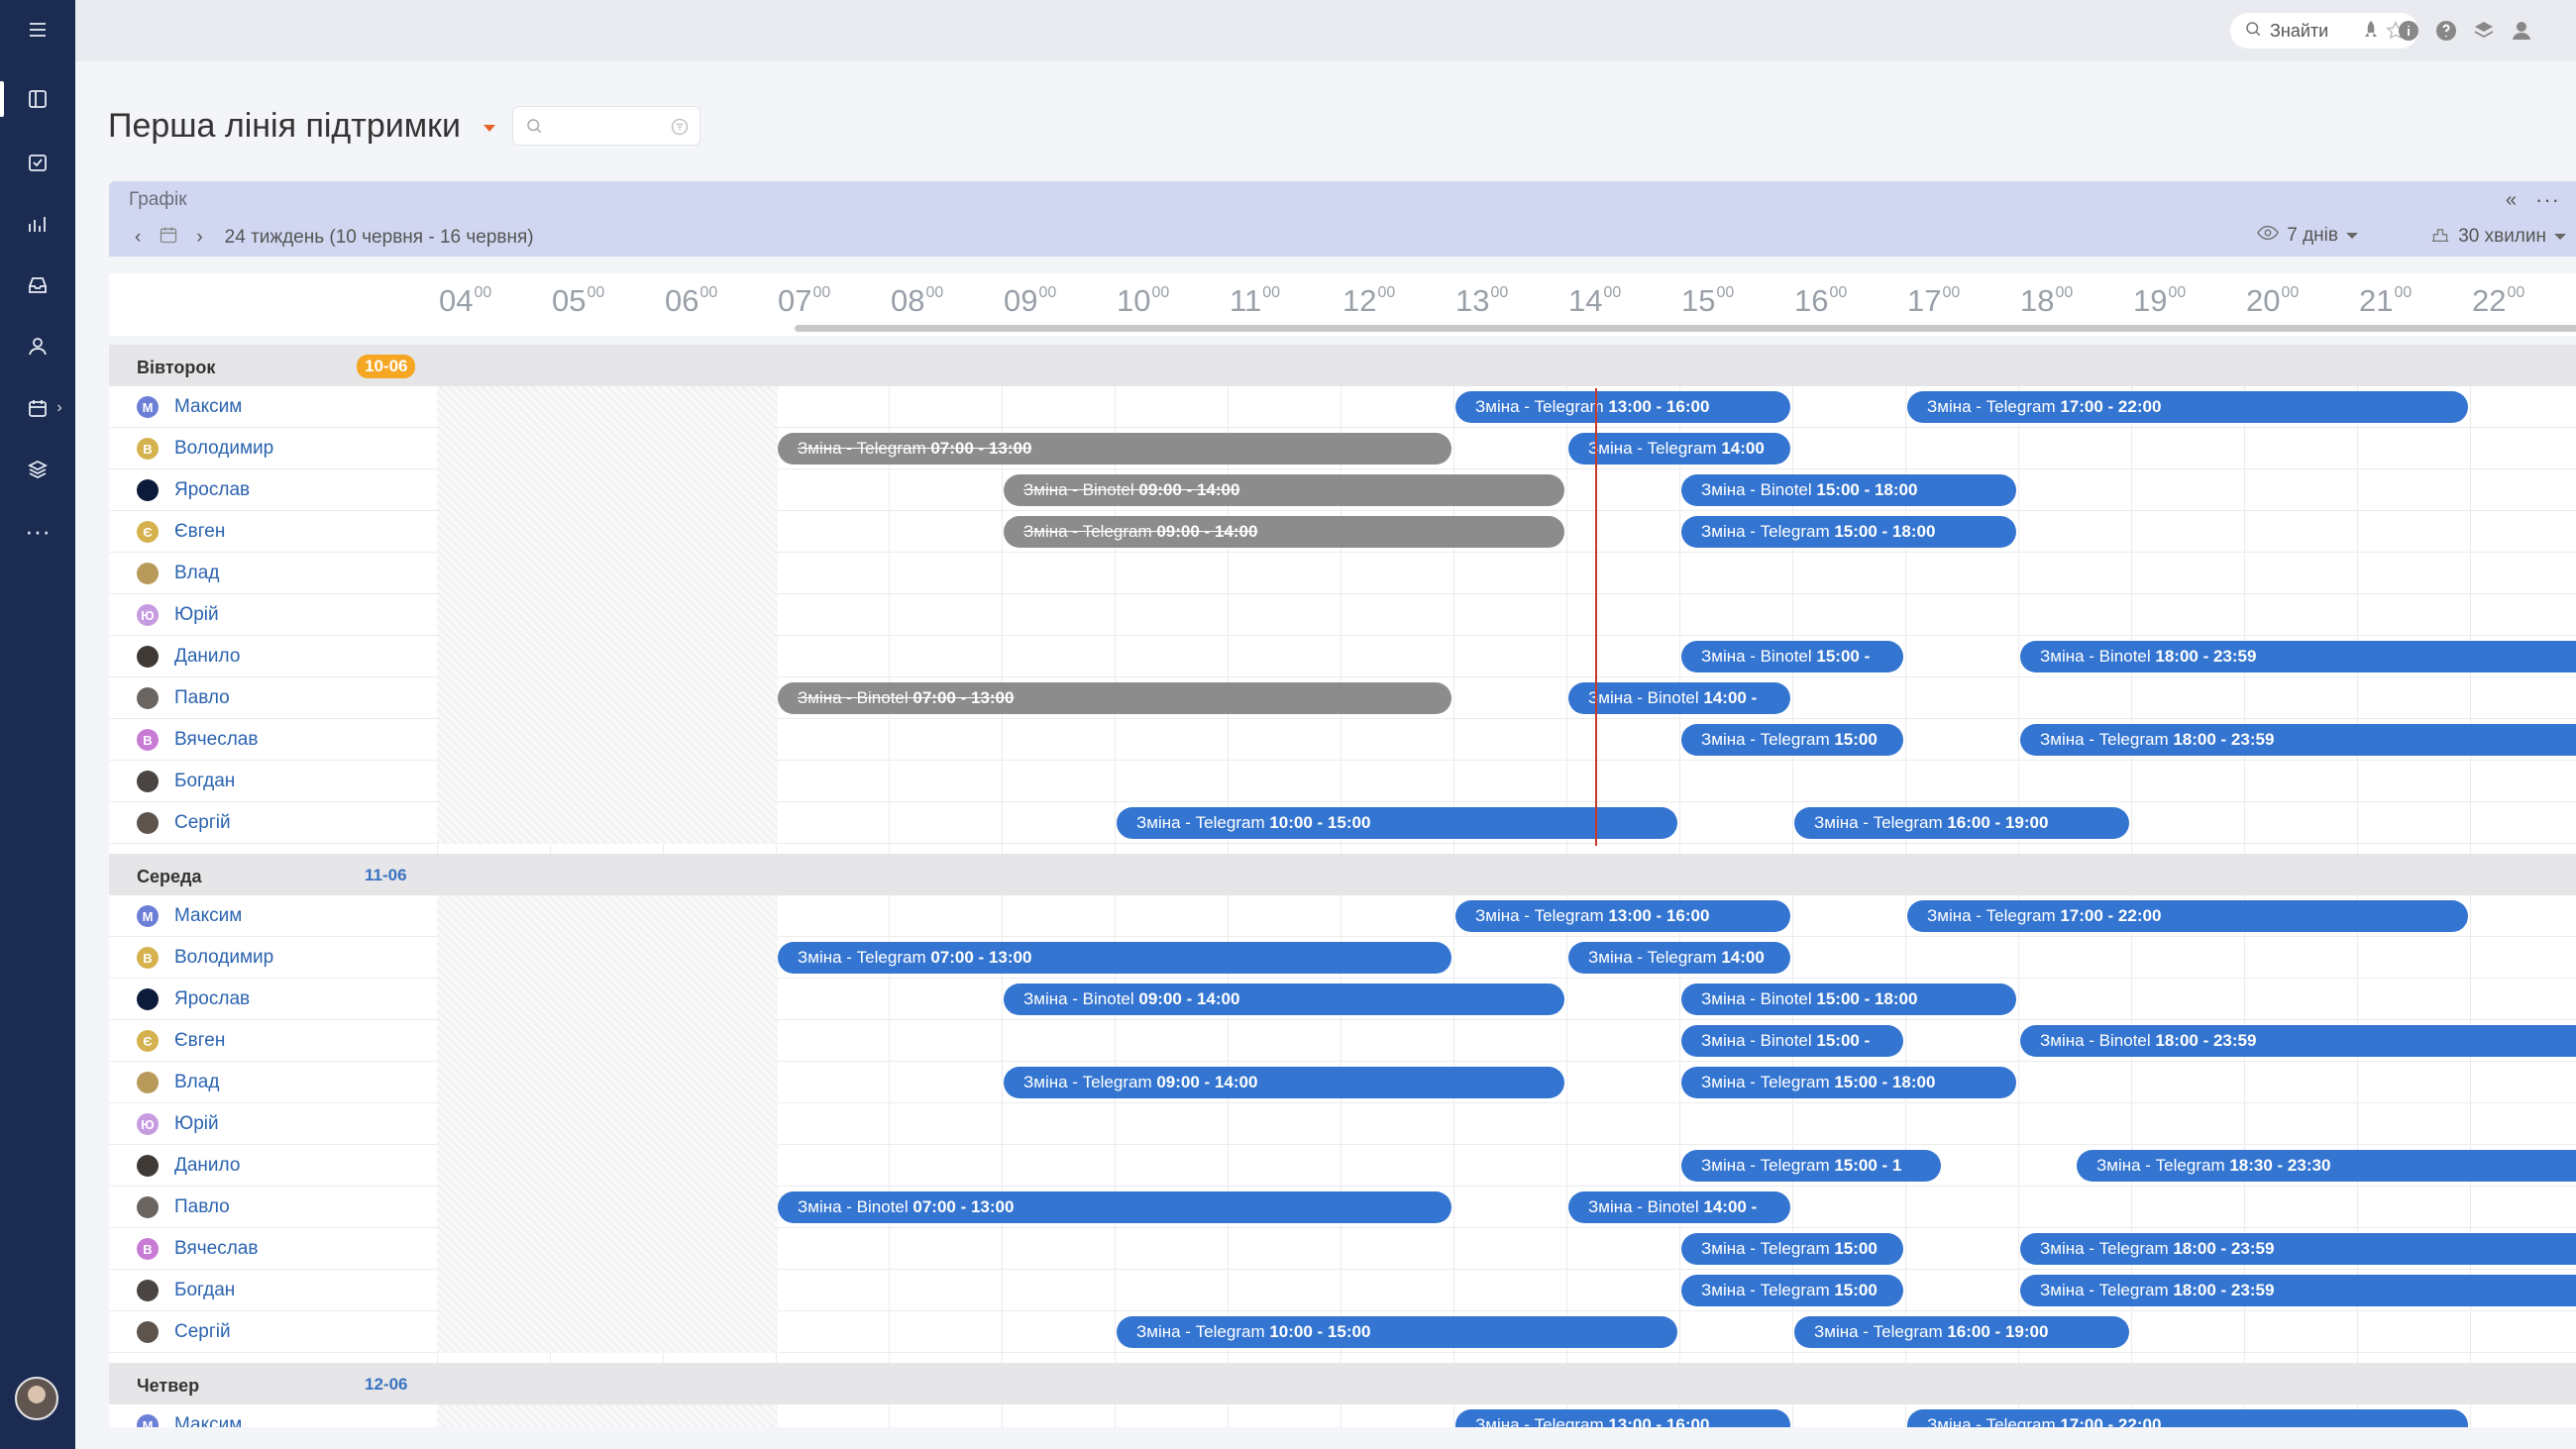 The height and width of the screenshot is (1449, 2576). Describe the element at coordinates (1686, 328) in the screenshot. I see `horizontal-scrollbar` at that location.